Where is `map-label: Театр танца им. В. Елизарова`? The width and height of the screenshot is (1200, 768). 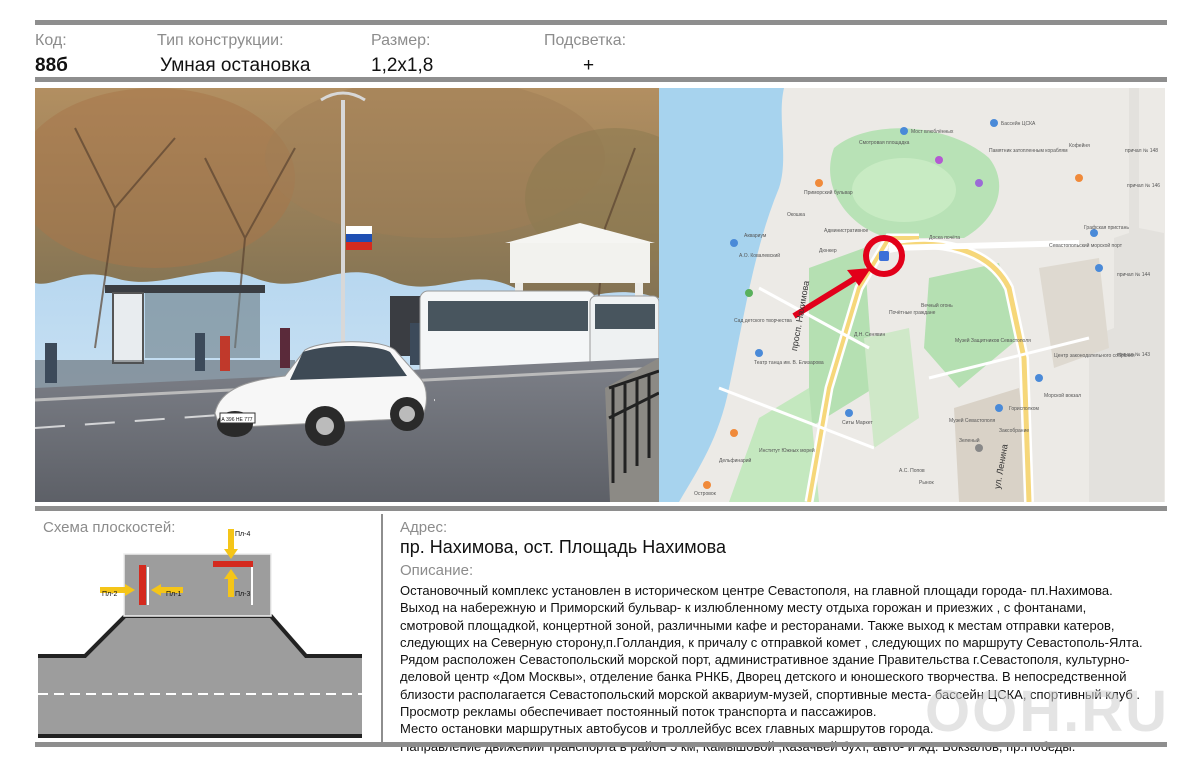
map-label: Театр танца им. В. Елизарова is located at coordinates (789, 363).